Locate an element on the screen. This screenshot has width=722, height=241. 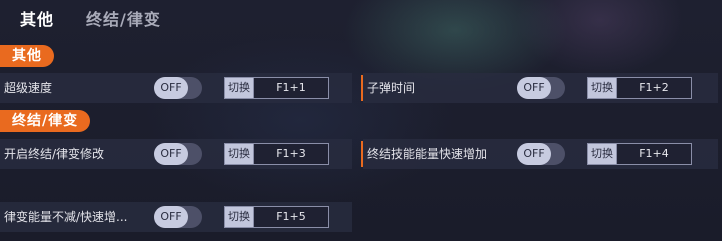
section-badge-finisher: 终结/律变 is located at coordinates (45, 121).